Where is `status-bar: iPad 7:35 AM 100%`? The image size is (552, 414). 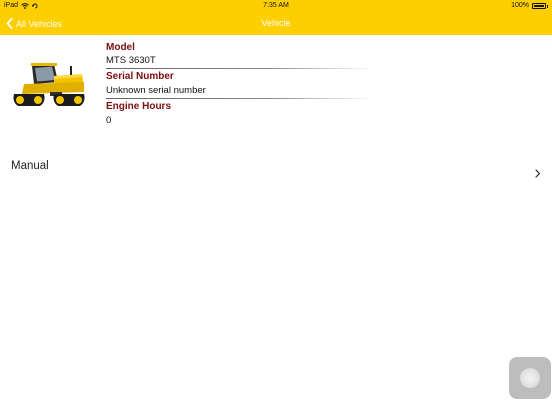
status-bar: iPad 7:35 AM 100% is located at coordinates (276, 6).